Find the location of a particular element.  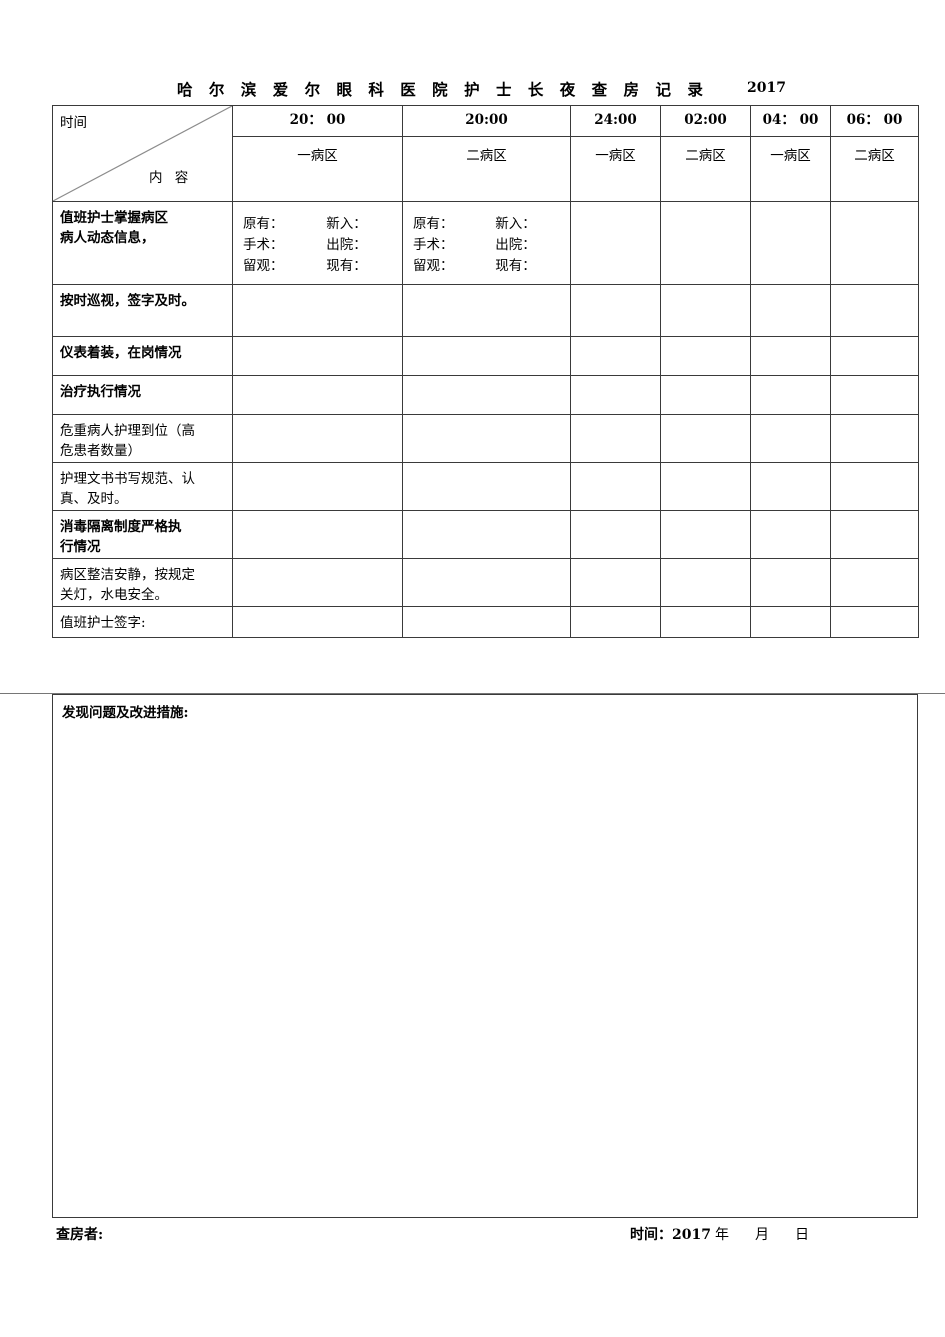

cell-r4-c3 is located at coordinates (705, 438).